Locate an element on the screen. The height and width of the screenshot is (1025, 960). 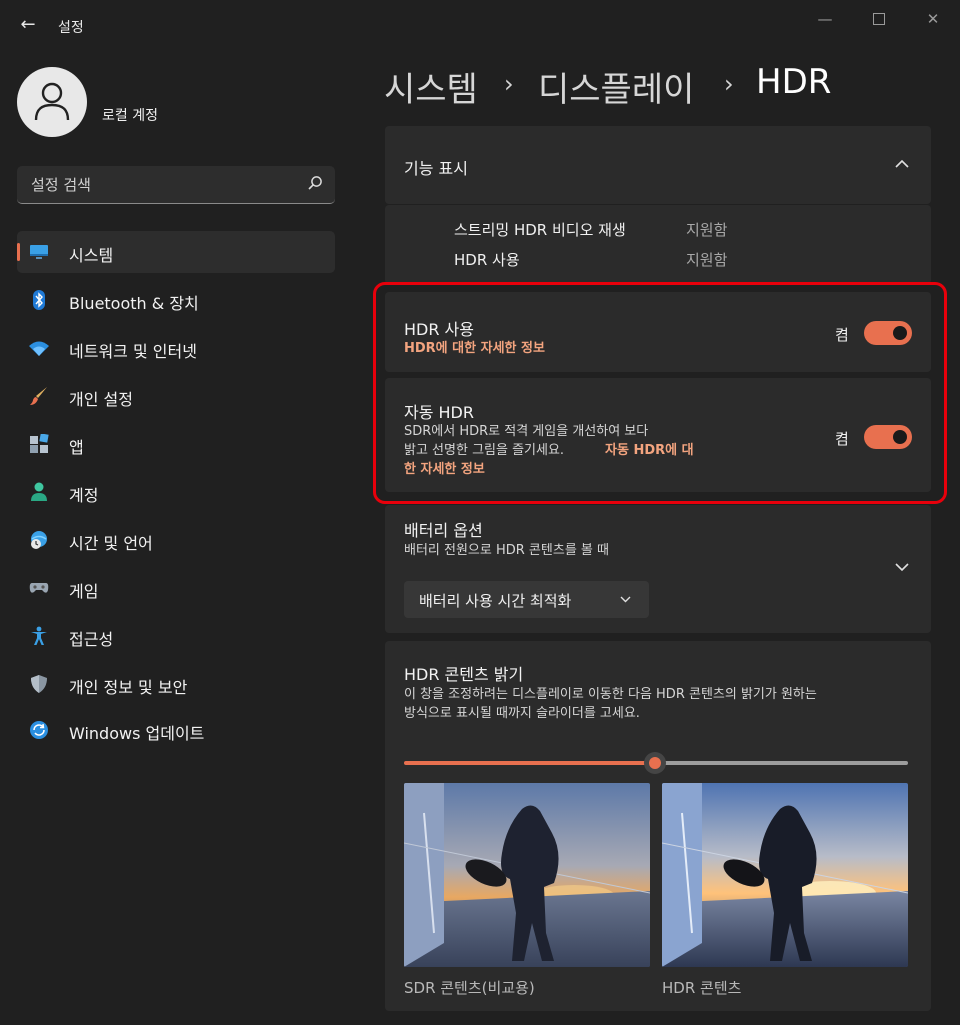
hdr-brightness-title: HDR 콘텐츠 밝기 is located at coordinates (464, 674).